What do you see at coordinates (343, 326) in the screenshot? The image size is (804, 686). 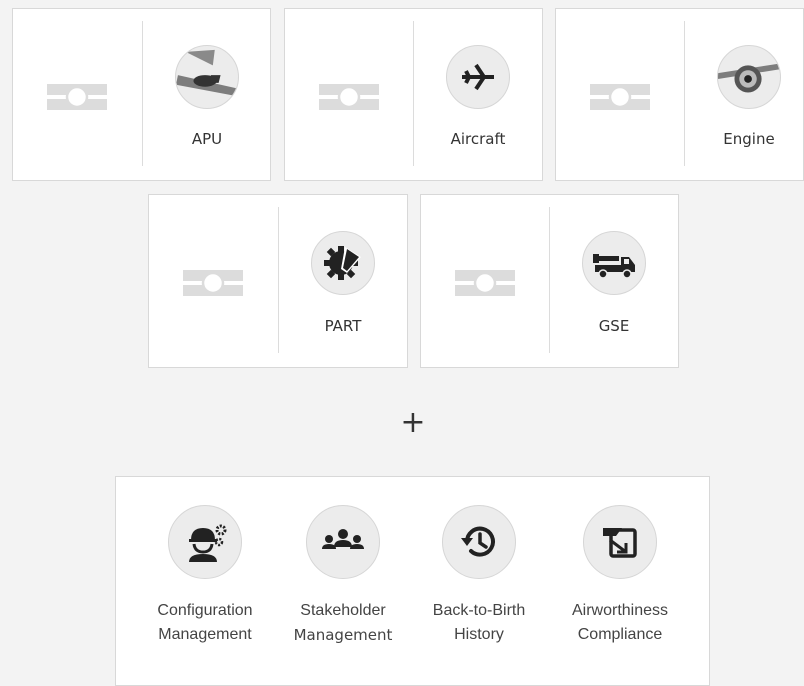 I see `asset-card-label: PART` at bounding box center [343, 326].